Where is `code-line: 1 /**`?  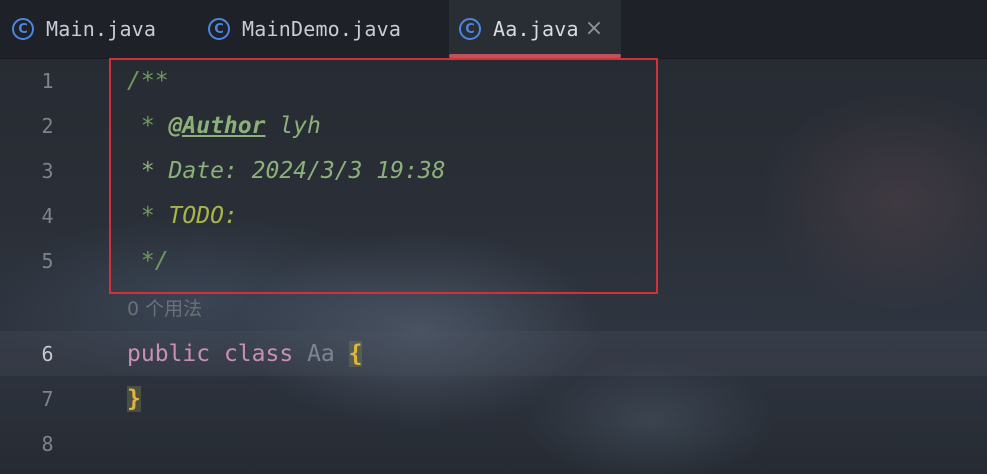
code-line: 1 /** is located at coordinates (493, 80).